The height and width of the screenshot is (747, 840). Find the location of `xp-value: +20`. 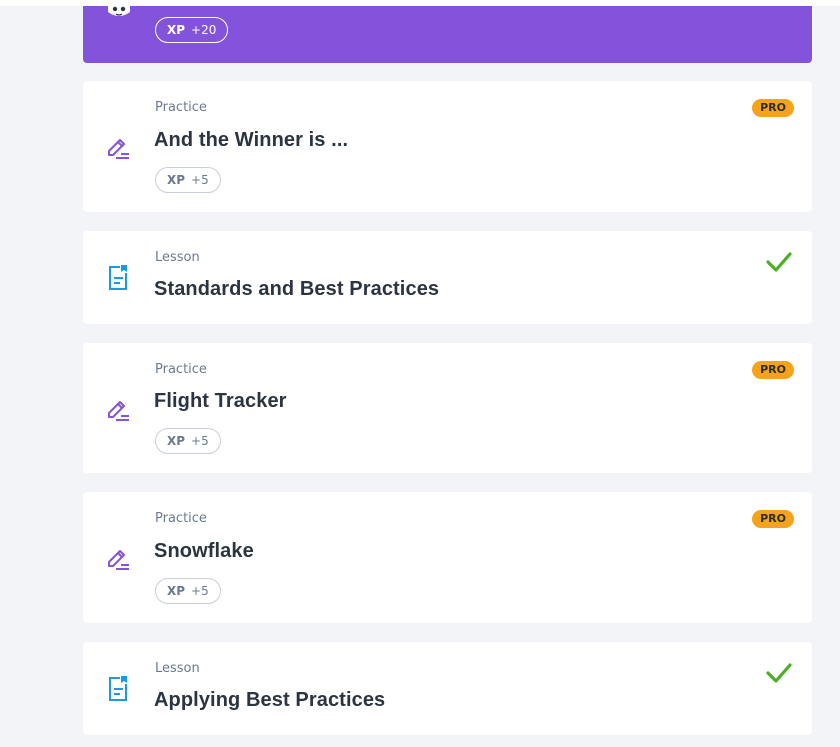

xp-value: +20 is located at coordinates (204, 30).